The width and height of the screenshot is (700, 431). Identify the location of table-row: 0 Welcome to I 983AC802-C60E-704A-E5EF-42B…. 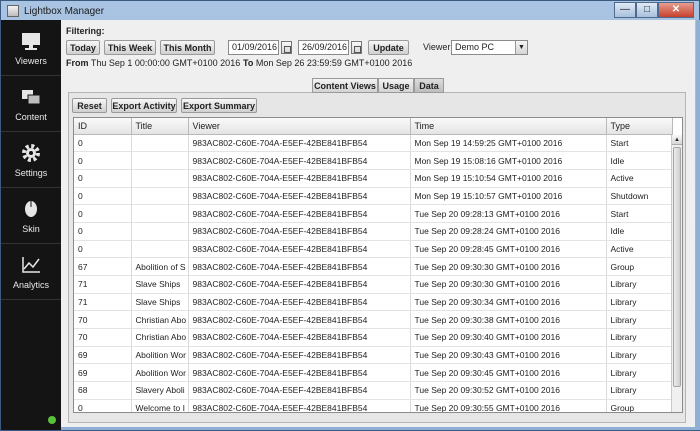
(373, 405).